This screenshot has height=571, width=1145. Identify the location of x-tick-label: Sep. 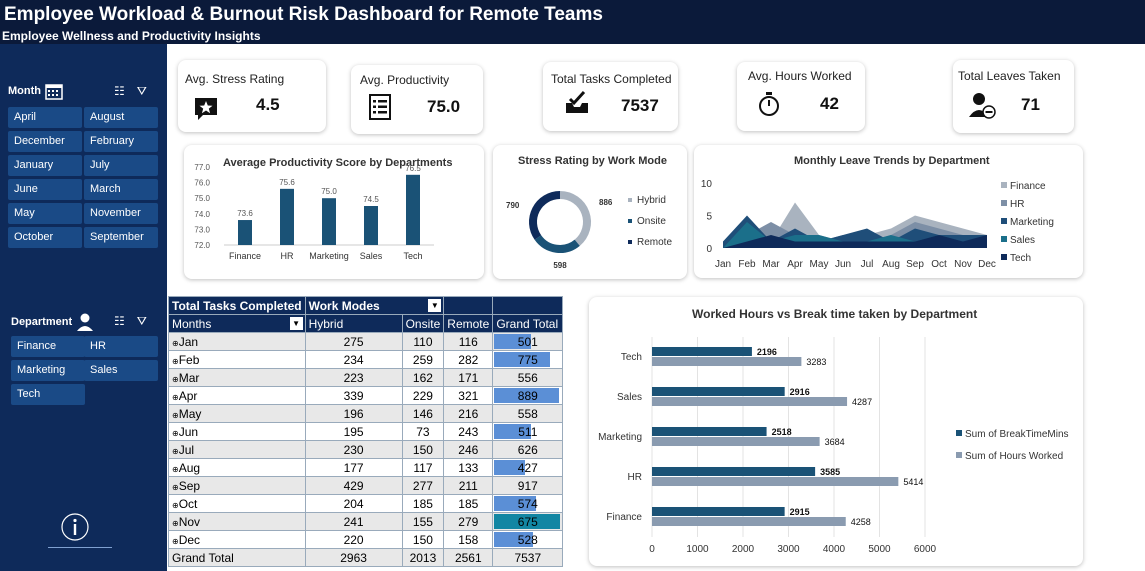
(915, 264).